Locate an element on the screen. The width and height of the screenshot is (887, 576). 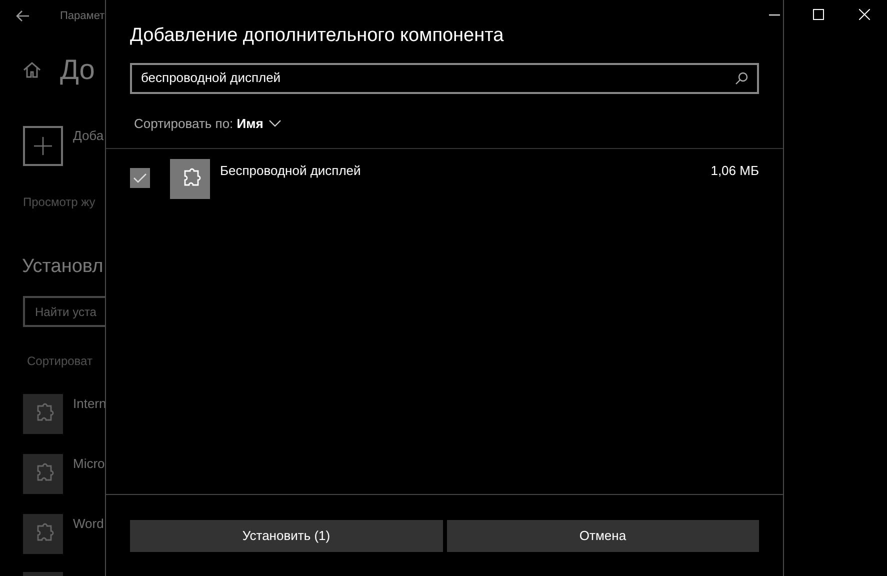
close-icon is located at coordinates (864, 14).